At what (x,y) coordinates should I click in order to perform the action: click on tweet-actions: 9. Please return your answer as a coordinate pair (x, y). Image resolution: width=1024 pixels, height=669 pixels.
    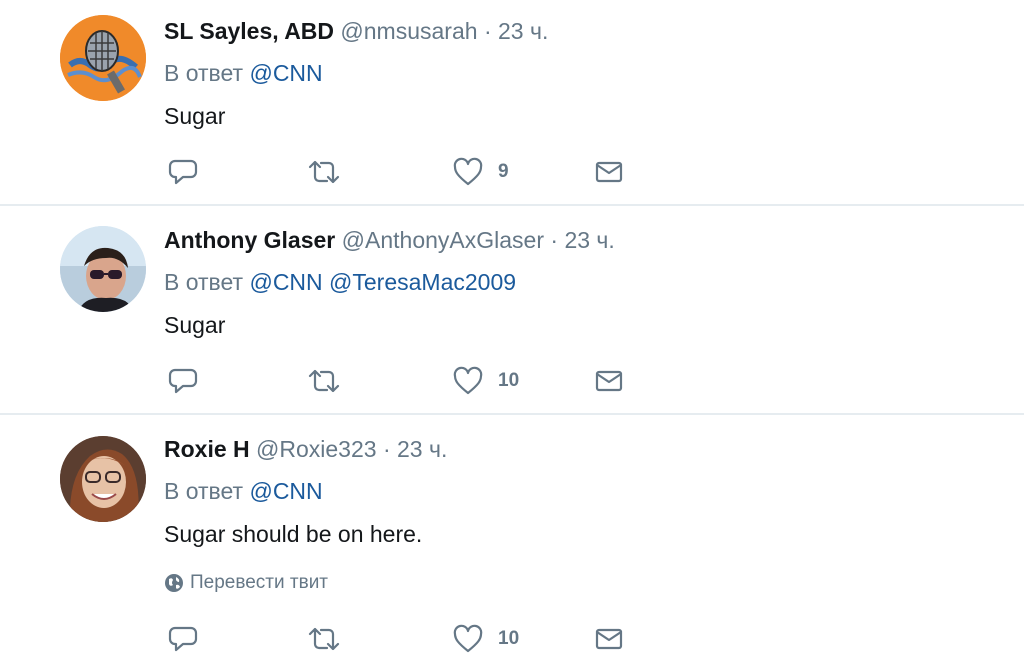
    Looking at the image, I should click on (404, 172).